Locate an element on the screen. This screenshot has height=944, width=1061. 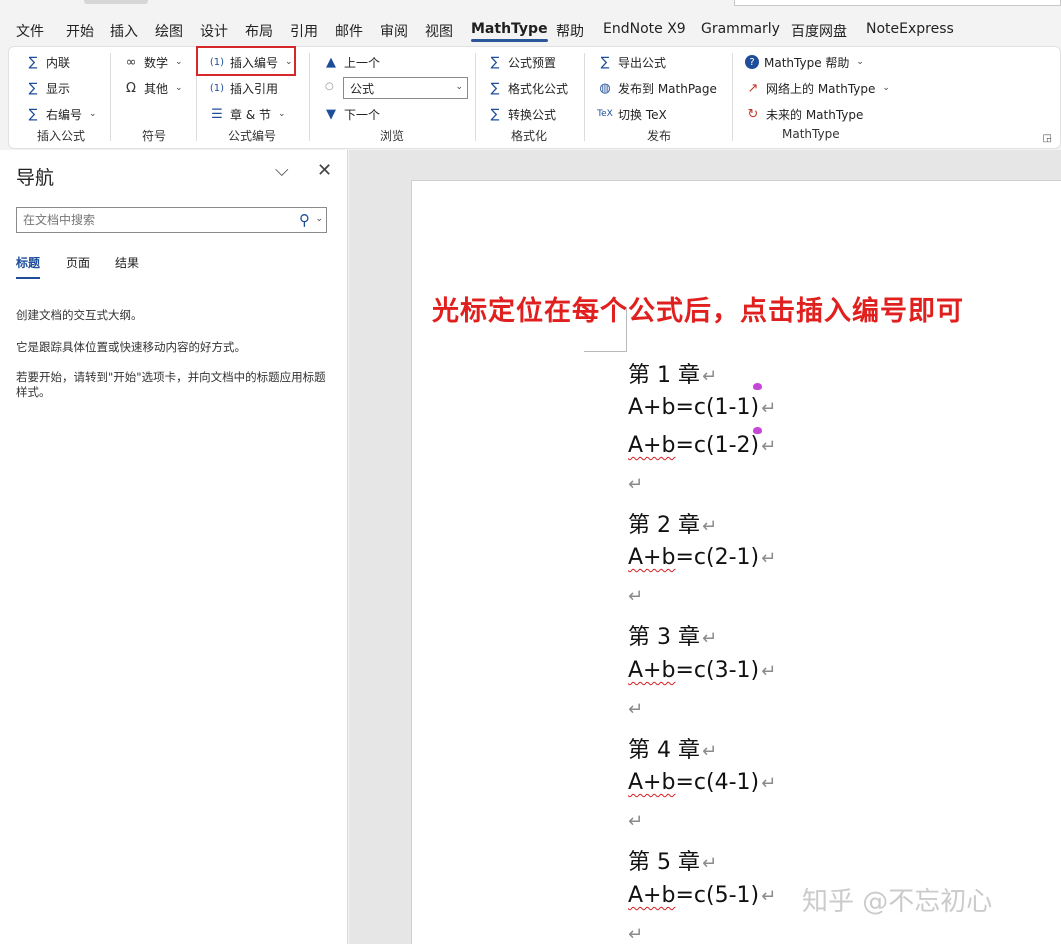
search-icon: ⚲ is located at coordinates (304, 220).